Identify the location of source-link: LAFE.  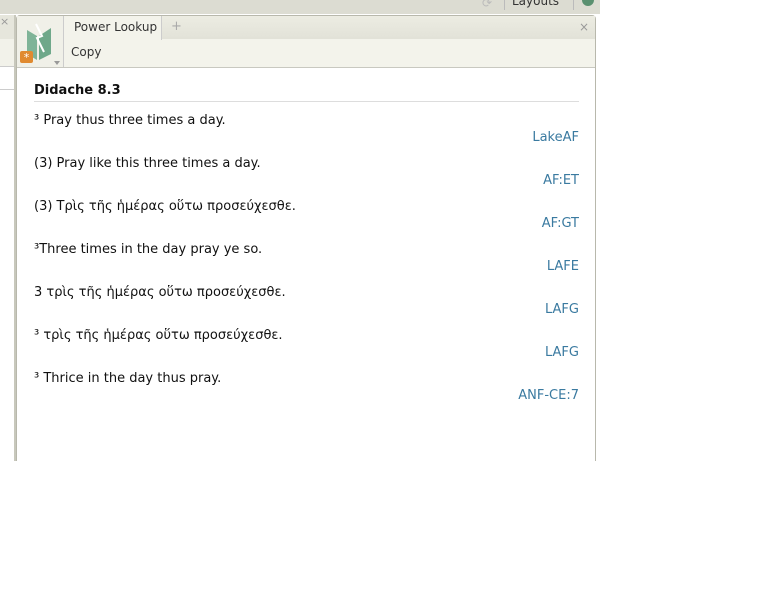
(563, 266).